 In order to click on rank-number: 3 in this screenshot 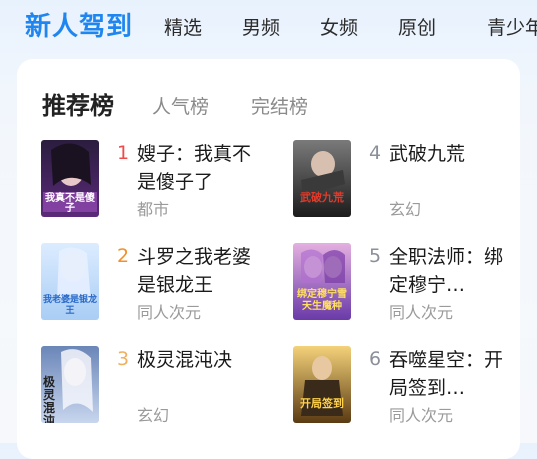, I will do `click(123, 359)`.